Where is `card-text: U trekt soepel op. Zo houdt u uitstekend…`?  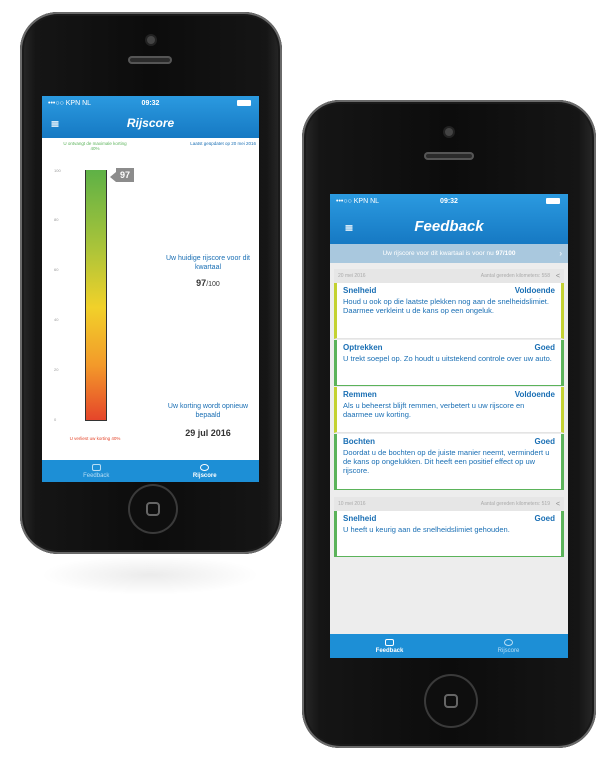
card-text: U trekt soepel op. Zo houdt u uitstekend… is located at coordinates (447, 358).